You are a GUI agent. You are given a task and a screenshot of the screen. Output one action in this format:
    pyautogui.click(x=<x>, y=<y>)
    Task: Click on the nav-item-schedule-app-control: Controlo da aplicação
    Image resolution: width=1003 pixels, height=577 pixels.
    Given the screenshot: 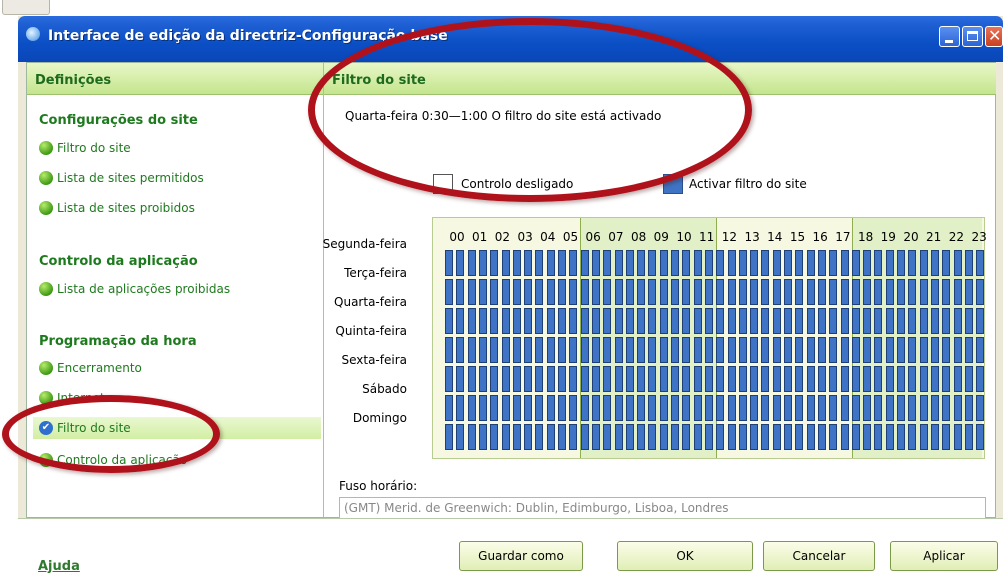 What is the action you would take?
    pyautogui.click(x=113, y=460)
    